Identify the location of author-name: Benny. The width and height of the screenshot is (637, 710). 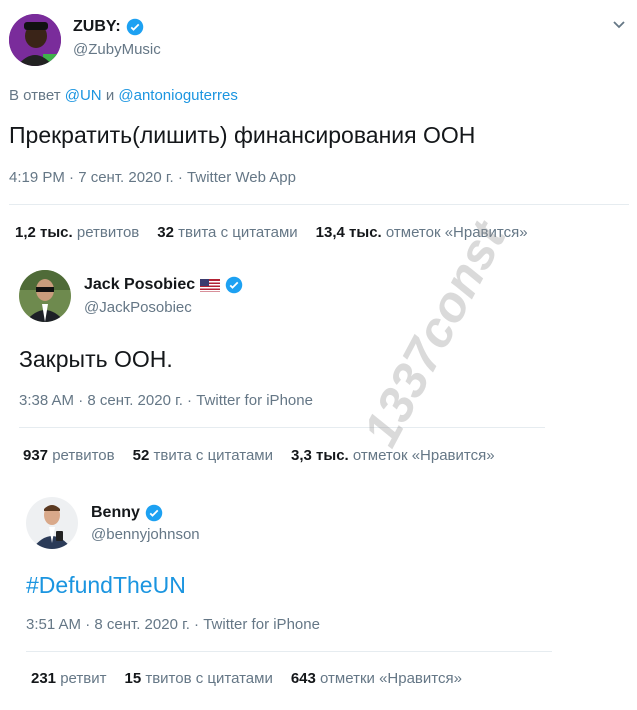
(127, 513).